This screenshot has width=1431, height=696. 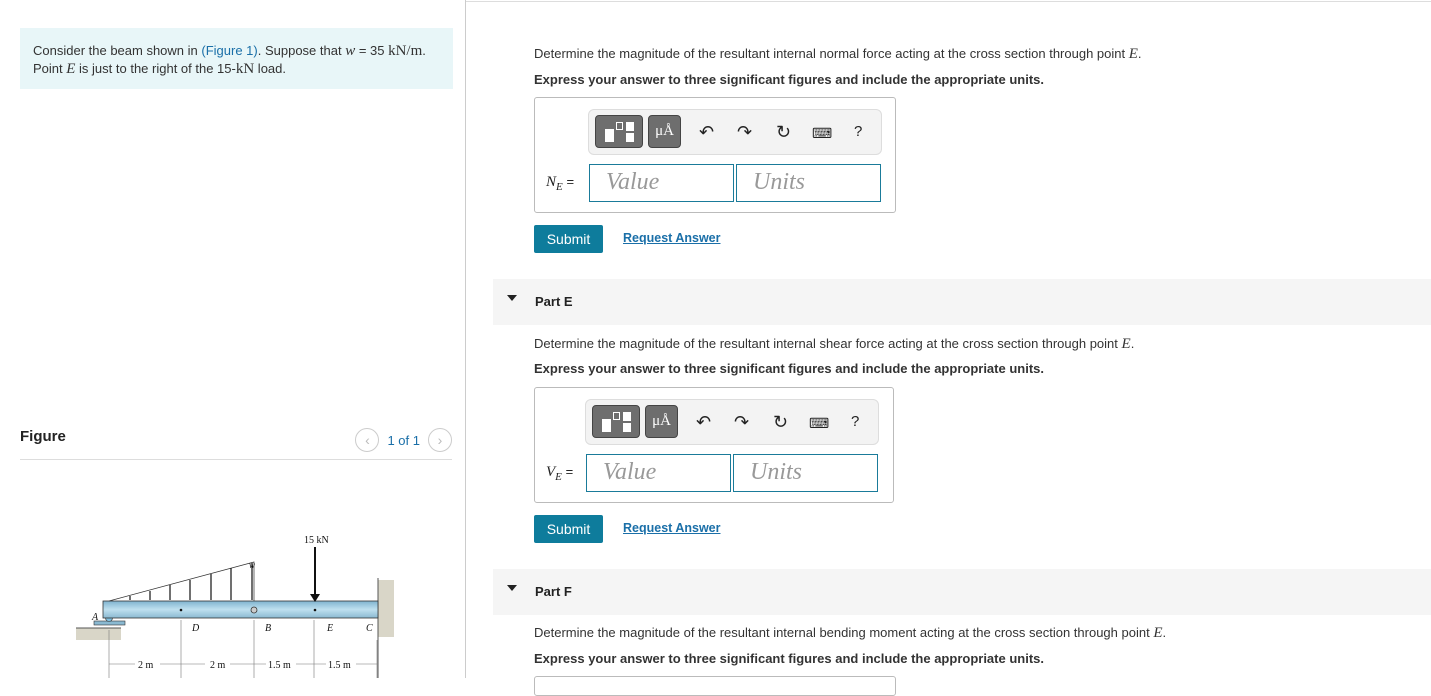 What do you see at coordinates (440, 440) in the screenshot?
I see `next-figure-button: ›` at bounding box center [440, 440].